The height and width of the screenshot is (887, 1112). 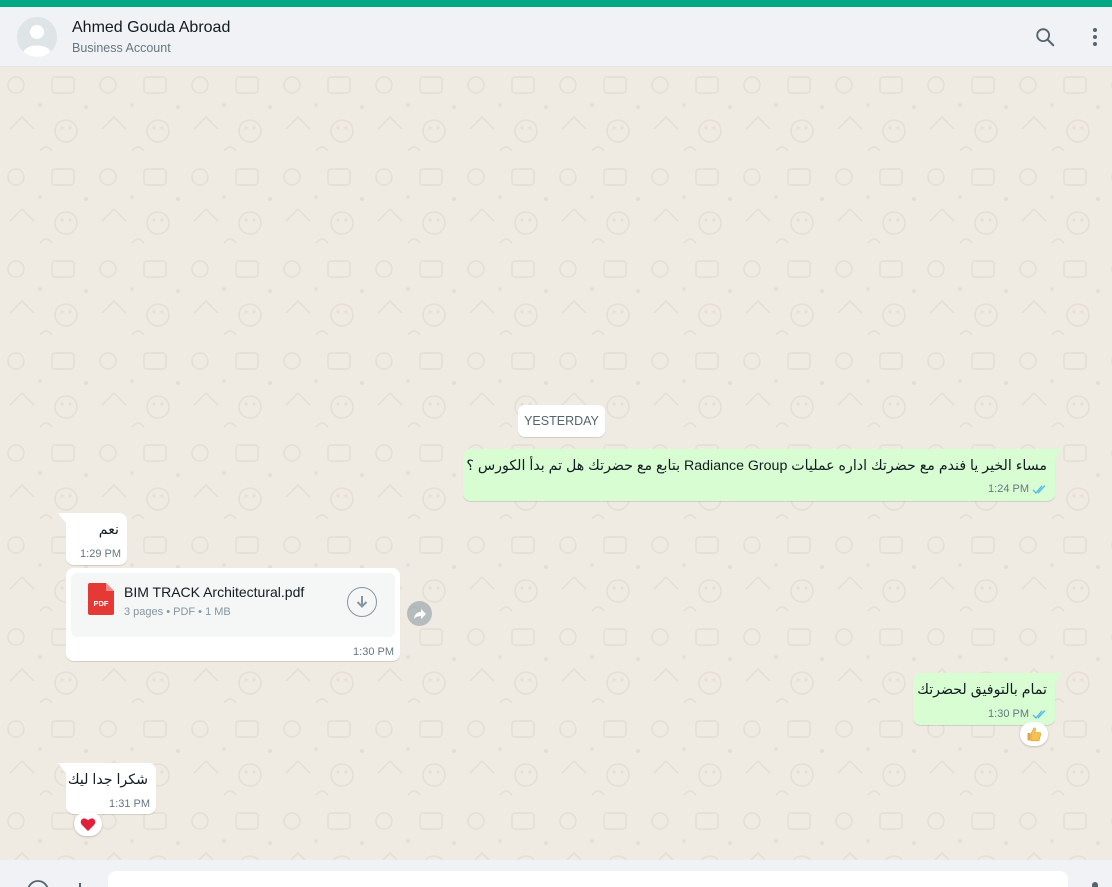 I want to click on contact-avatar, so click(x=37, y=37).